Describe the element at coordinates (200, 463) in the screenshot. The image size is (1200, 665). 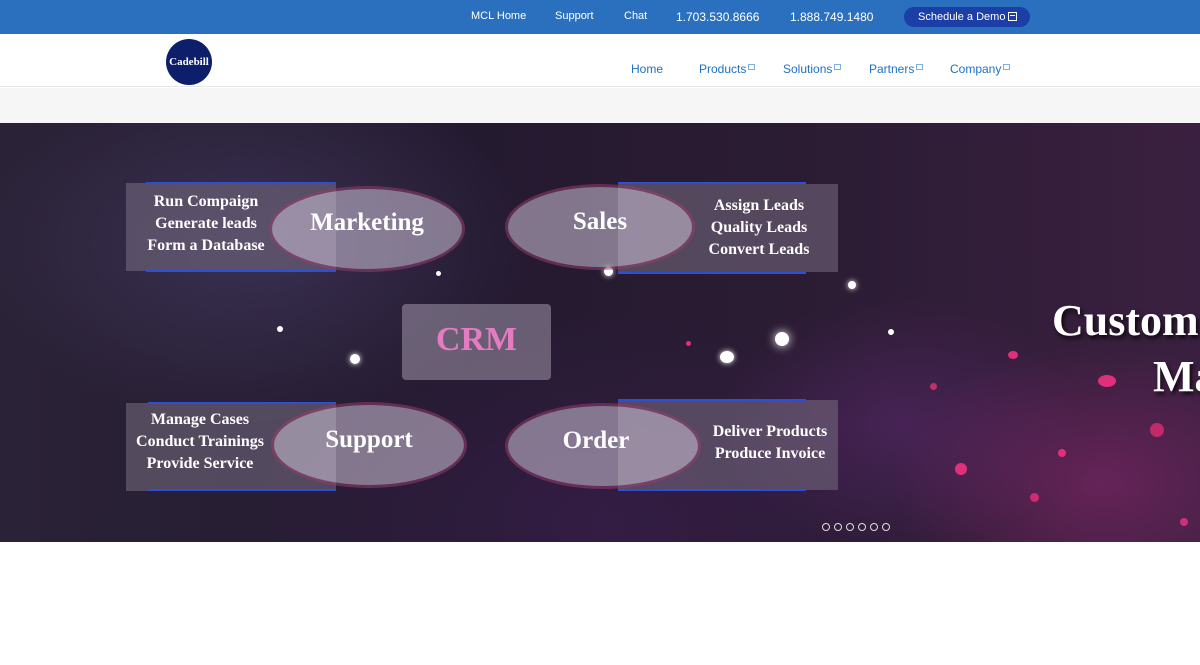
I see `support-line: Provide Service` at that location.